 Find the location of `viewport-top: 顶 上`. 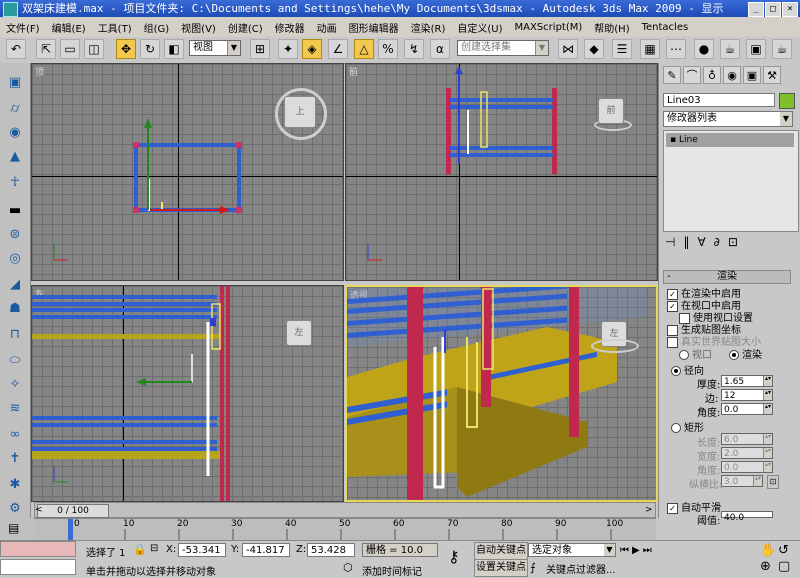

viewport-top: 顶 上 is located at coordinates (187, 172).